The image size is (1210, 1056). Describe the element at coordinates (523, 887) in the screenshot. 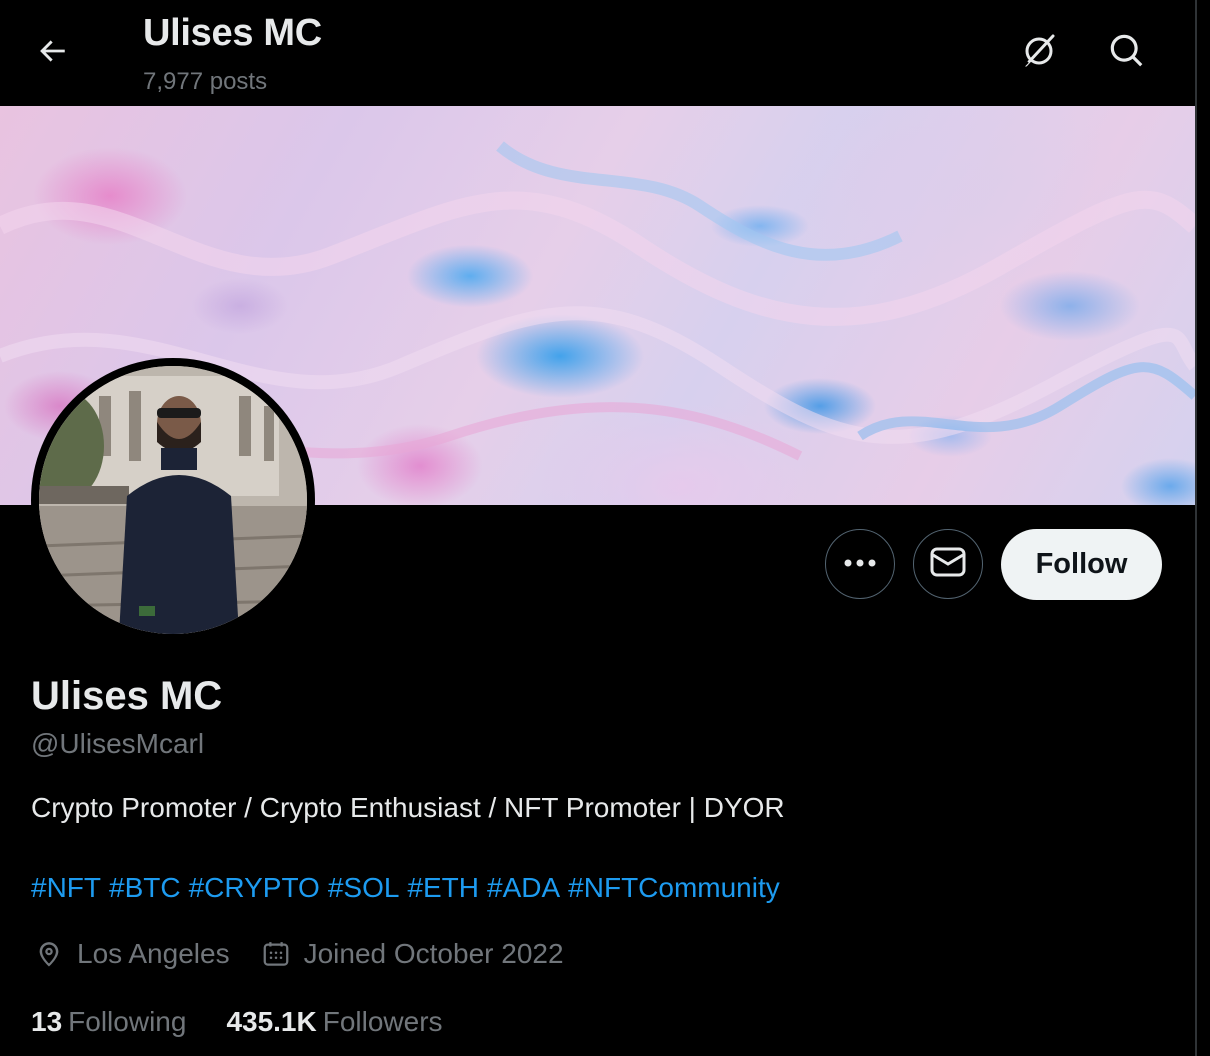

I see `hashtag-link: #ADA` at that location.